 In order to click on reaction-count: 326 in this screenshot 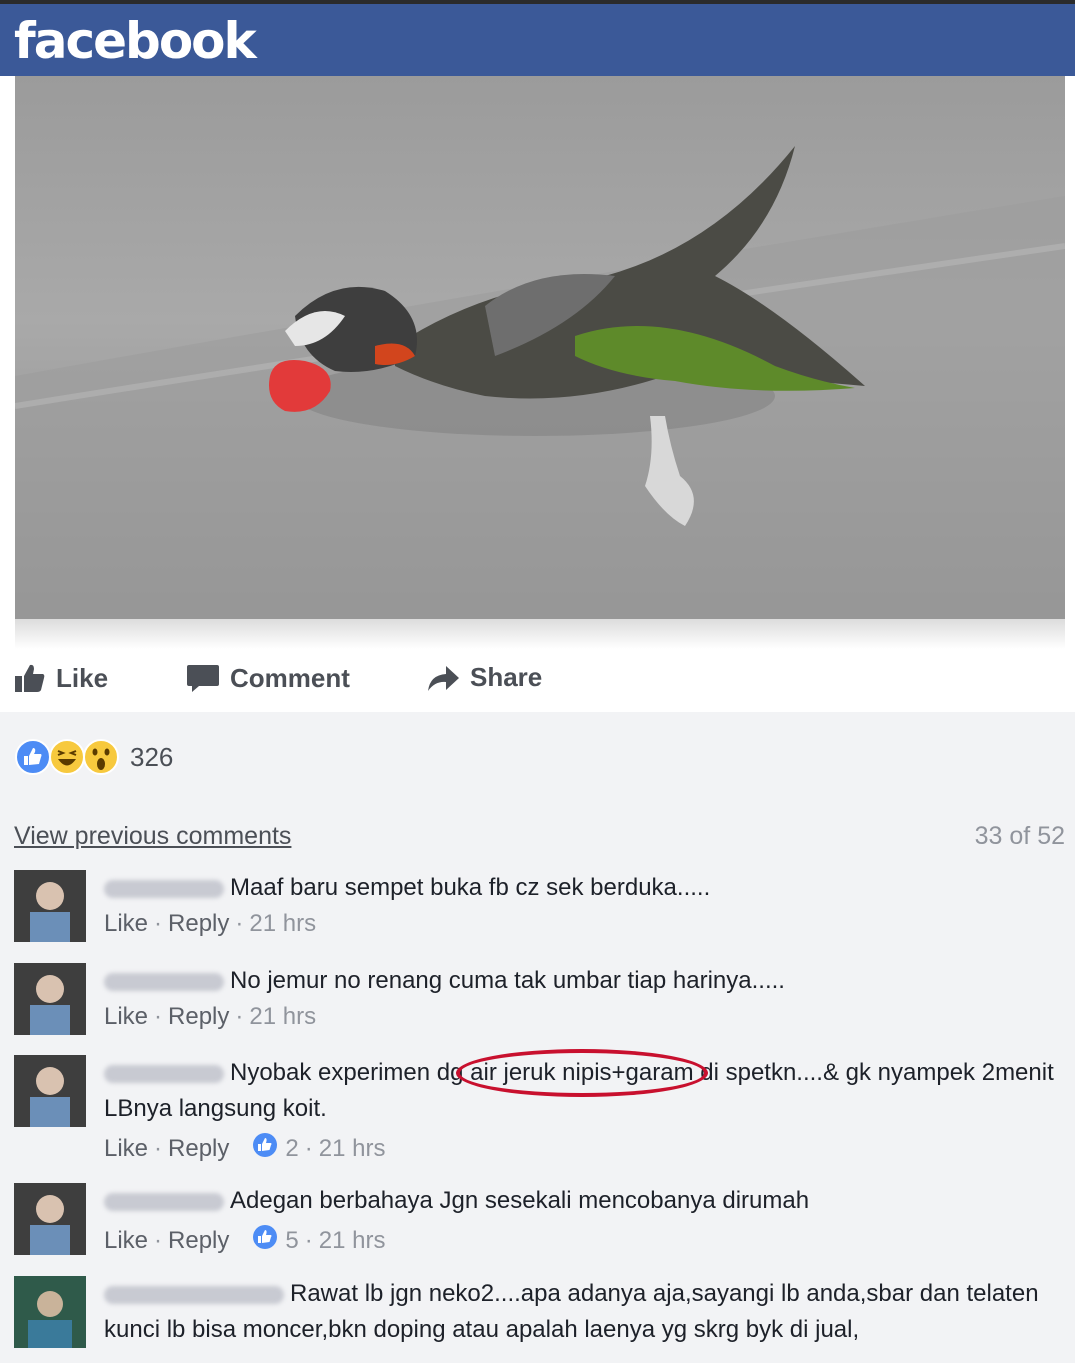, I will do `click(152, 756)`.